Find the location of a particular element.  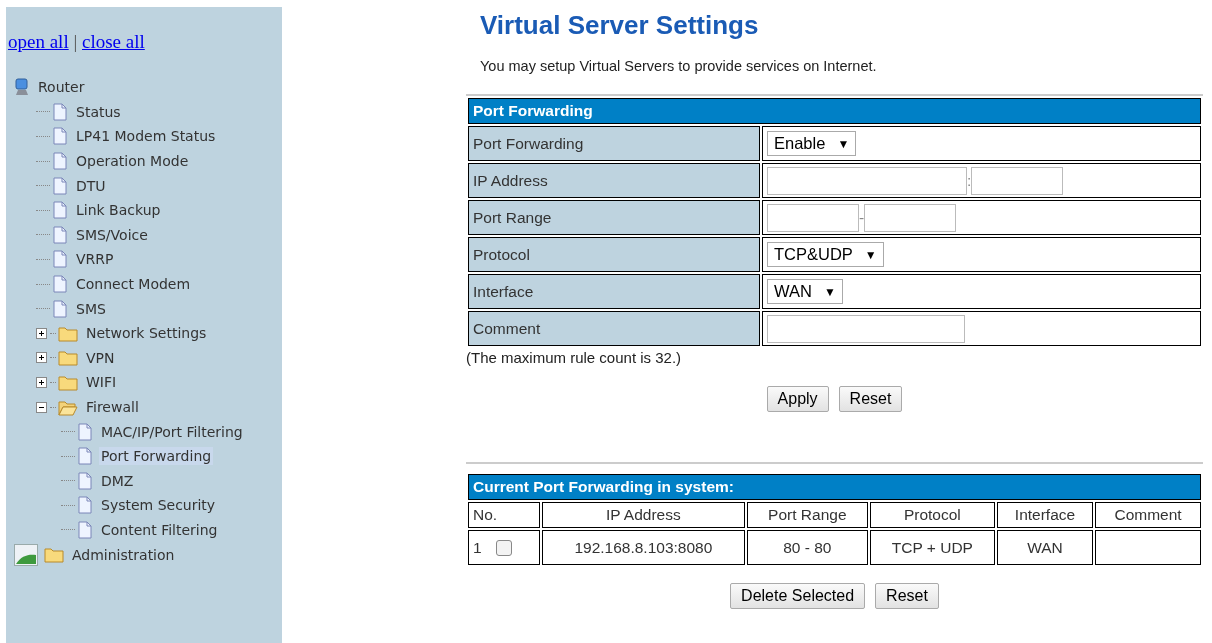

field-label: Comment is located at coordinates (614, 328).